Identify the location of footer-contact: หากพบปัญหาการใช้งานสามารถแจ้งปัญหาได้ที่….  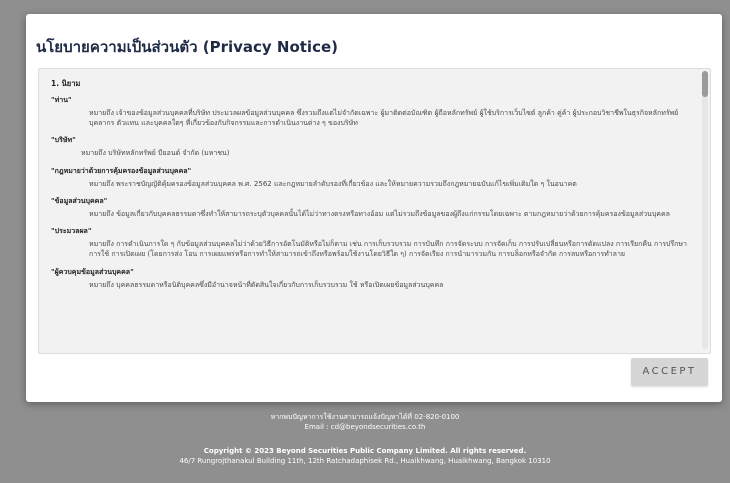
(365, 417).